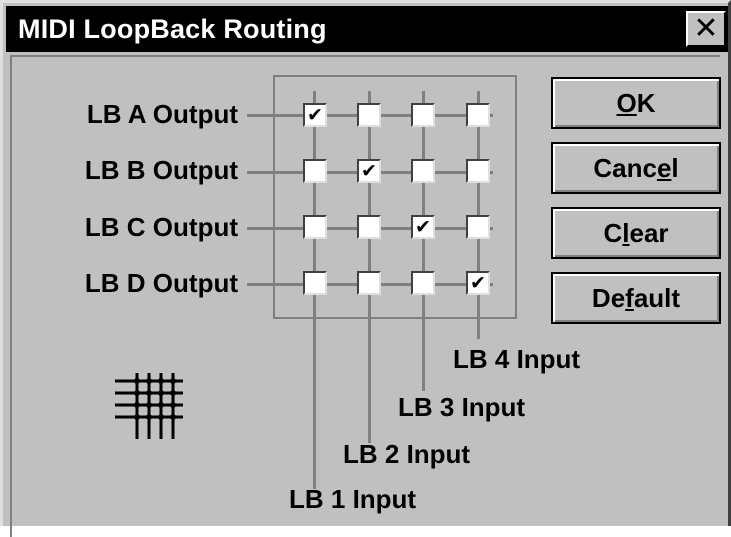  Describe the element at coordinates (646, 102) in the screenshot. I see `ok-button-label-b: K` at that location.